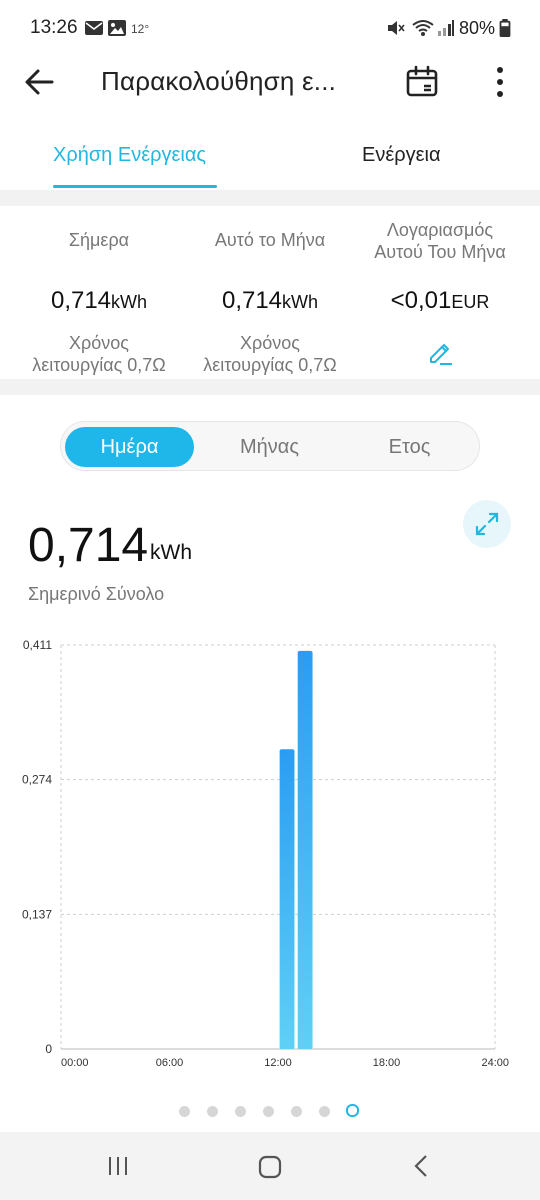  Describe the element at coordinates (37, 645) in the screenshot. I see `y-tick-label: 0,411` at that location.